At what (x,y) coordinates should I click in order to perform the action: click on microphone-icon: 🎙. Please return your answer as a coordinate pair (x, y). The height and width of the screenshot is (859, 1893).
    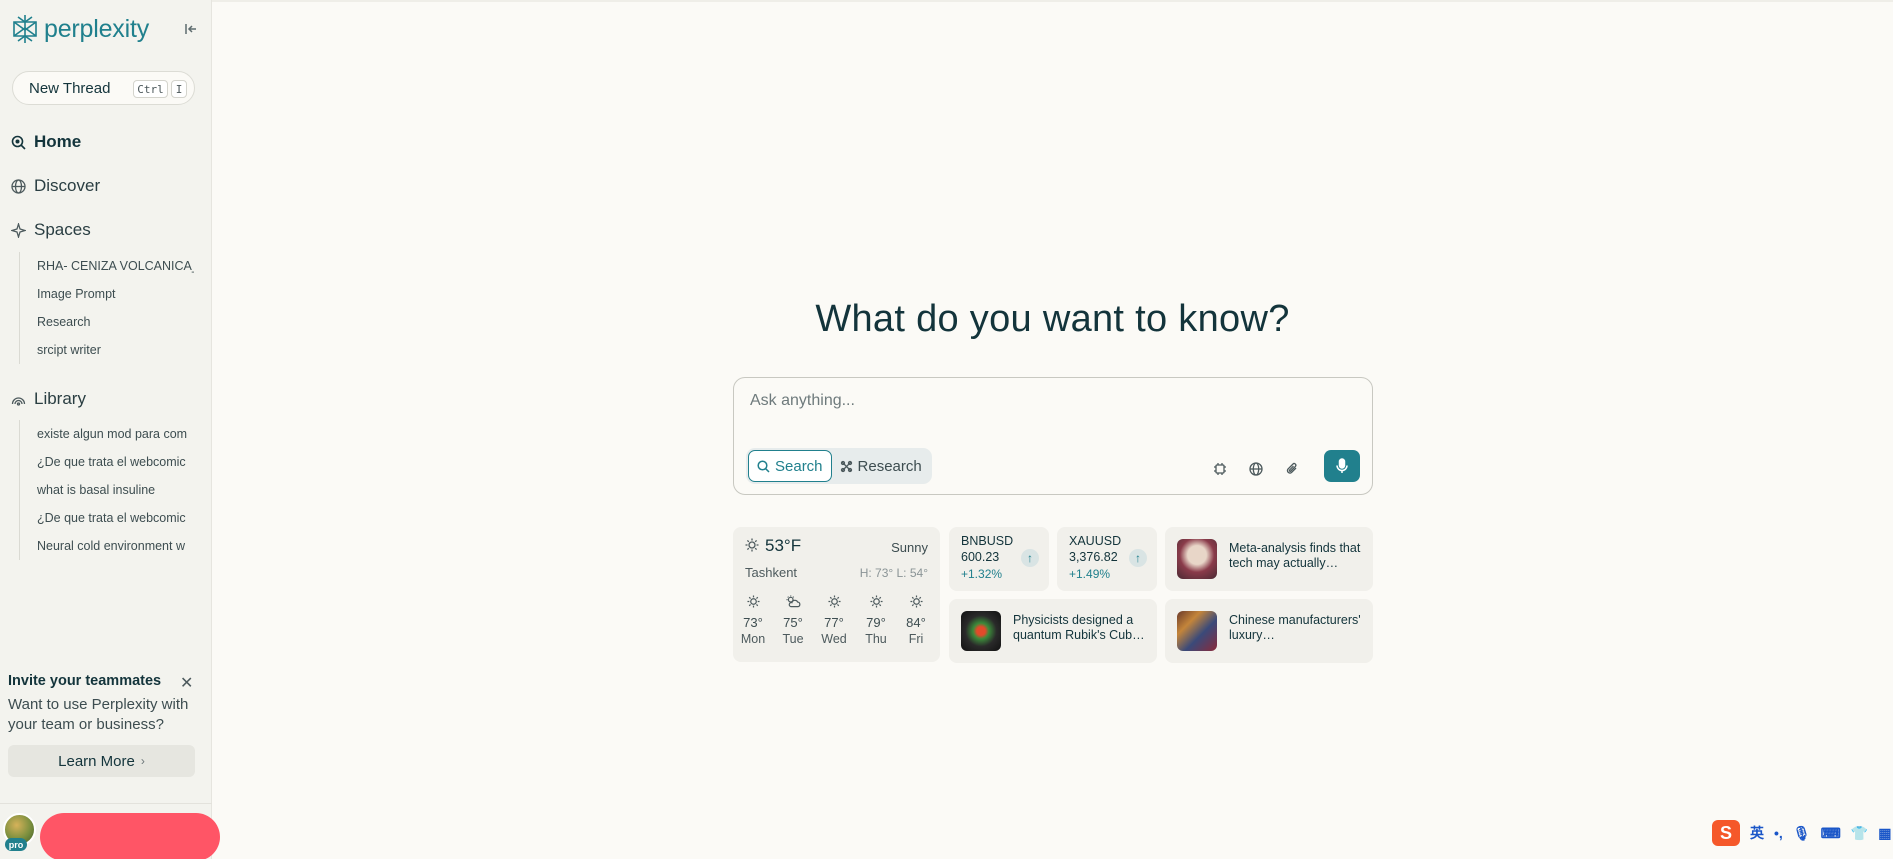
    Looking at the image, I should click on (1802, 833).